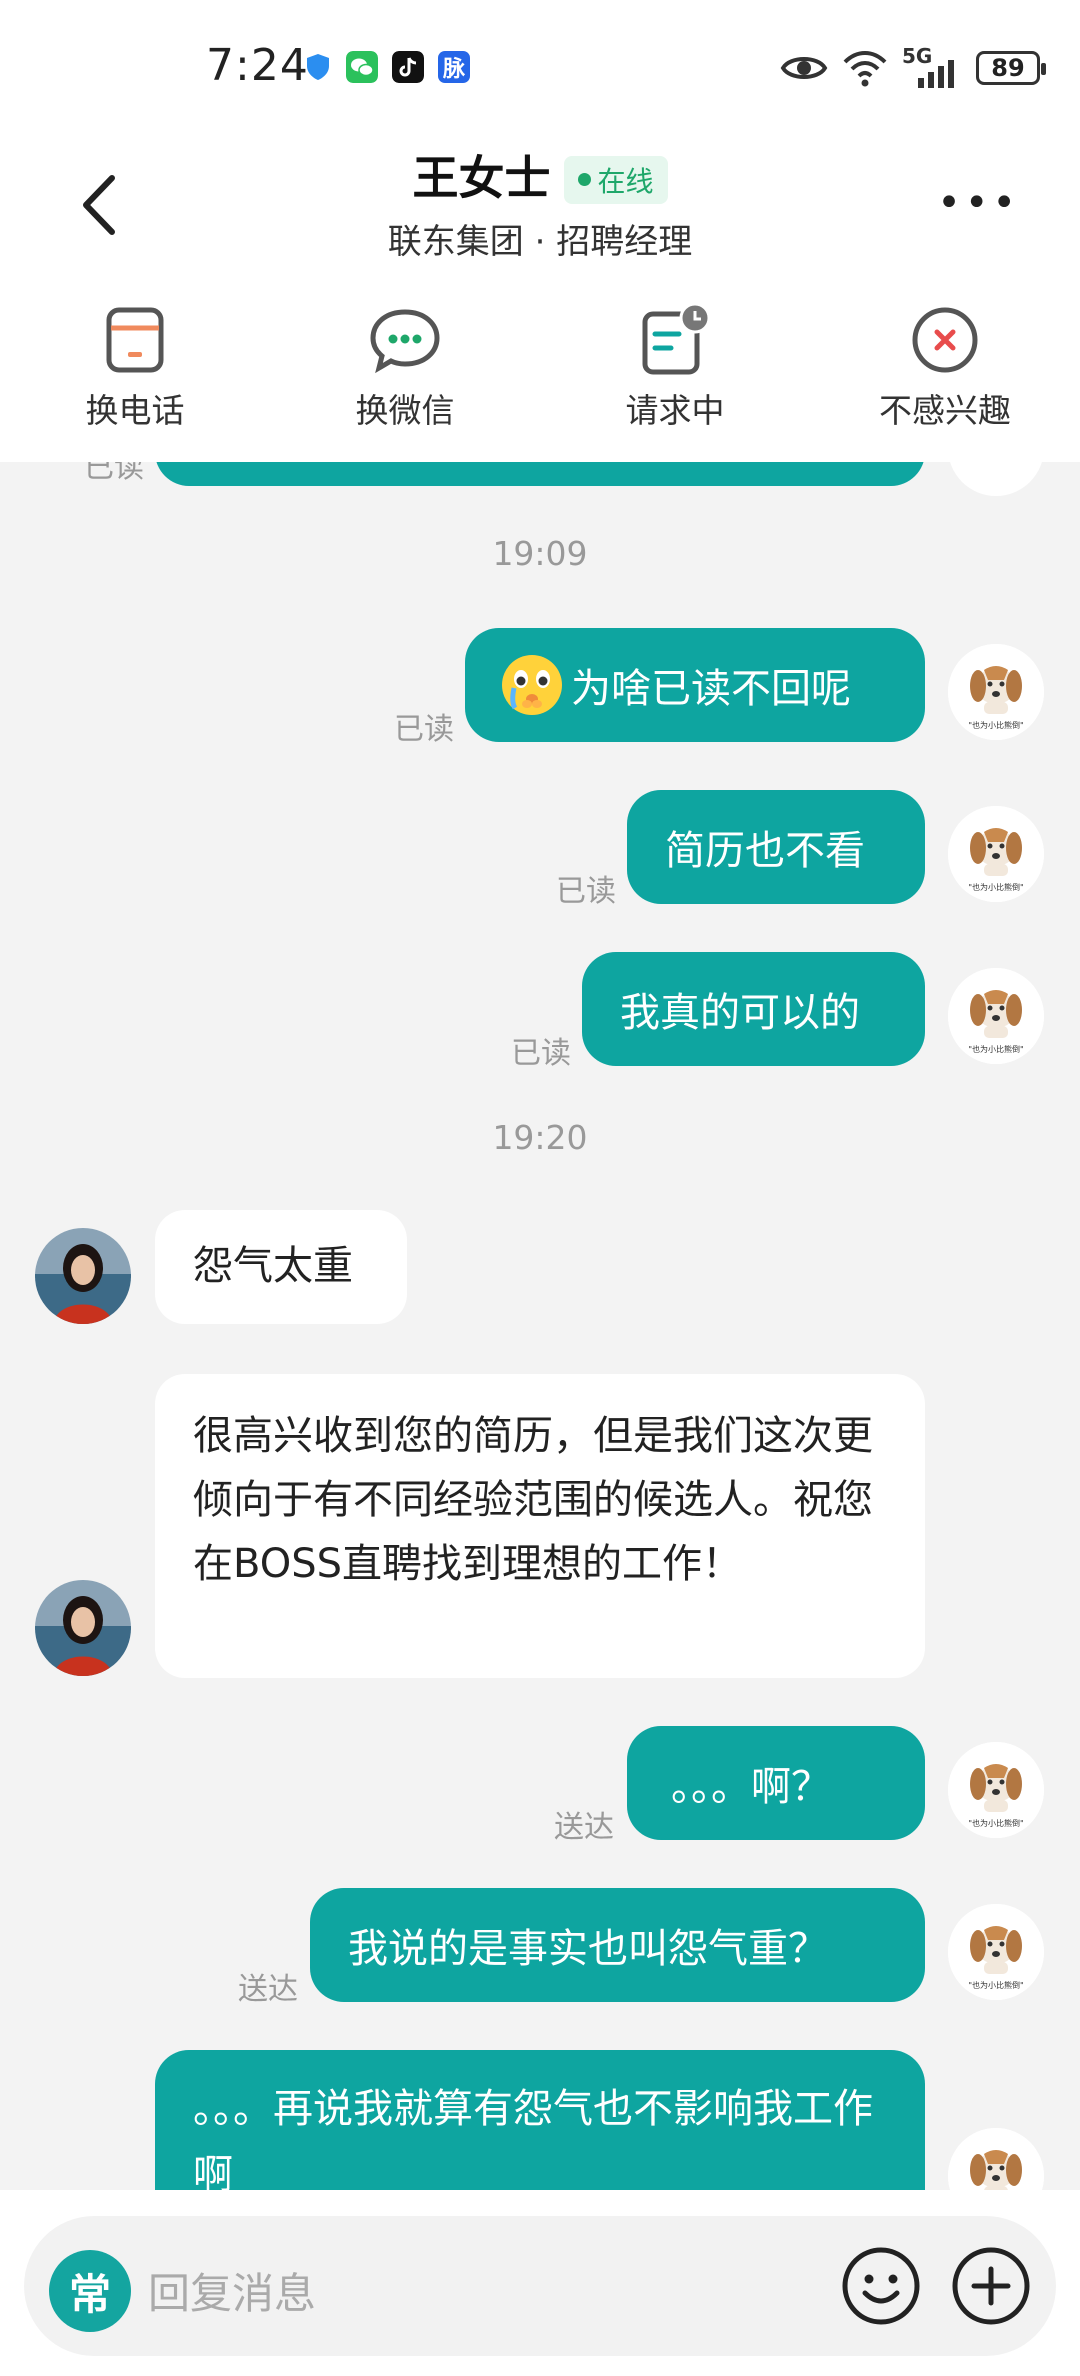 Image resolution: width=1080 pixels, height=2376 pixels. Describe the element at coordinates (996, 479) in the screenshot. I see `my-avatar` at that location.